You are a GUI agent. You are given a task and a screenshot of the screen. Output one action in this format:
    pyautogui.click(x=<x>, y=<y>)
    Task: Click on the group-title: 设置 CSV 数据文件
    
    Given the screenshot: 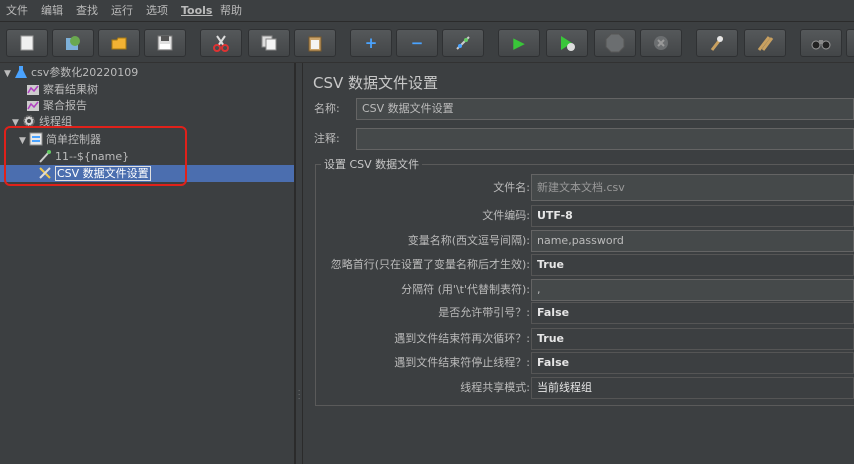 What is the action you would take?
    pyautogui.click(x=372, y=164)
    